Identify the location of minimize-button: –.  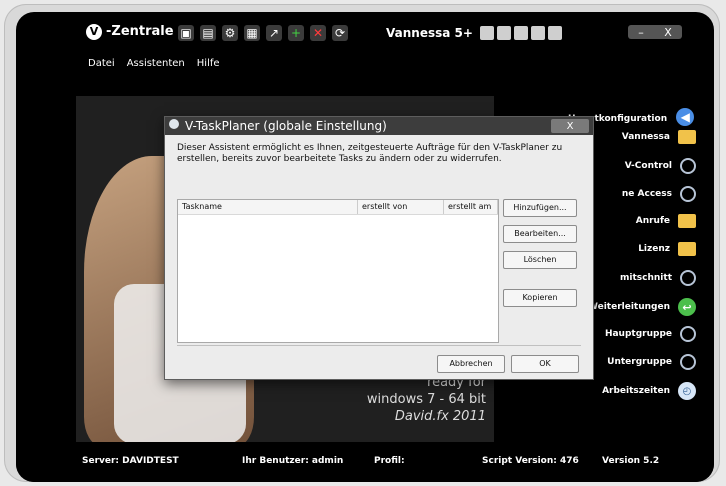
(641, 32).